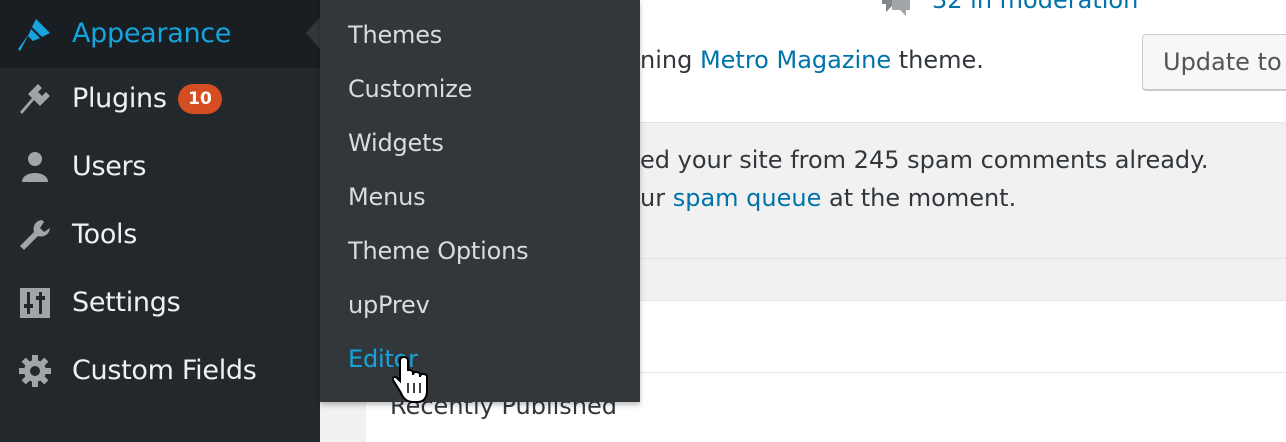  Describe the element at coordinates (313, 33) in the screenshot. I see `submenu-pointer` at that location.